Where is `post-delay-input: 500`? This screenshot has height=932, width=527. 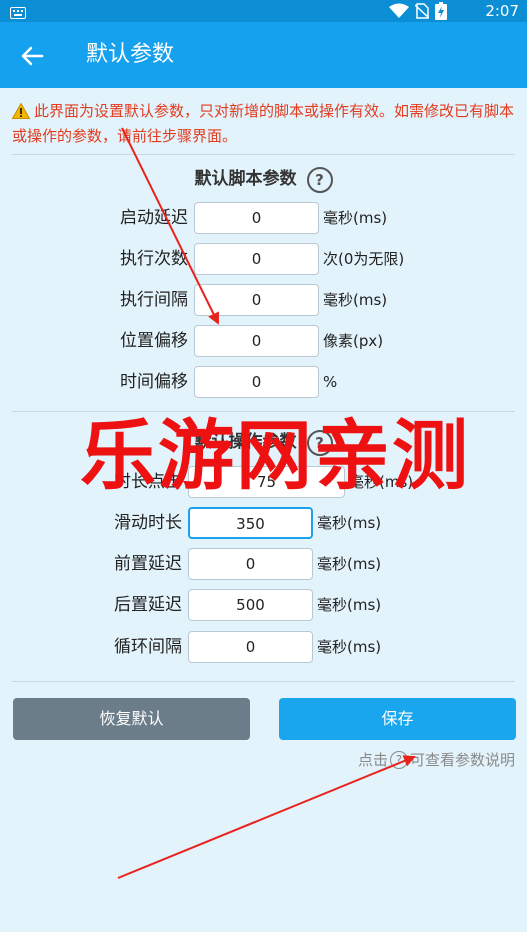 post-delay-input: 500 is located at coordinates (250, 605).